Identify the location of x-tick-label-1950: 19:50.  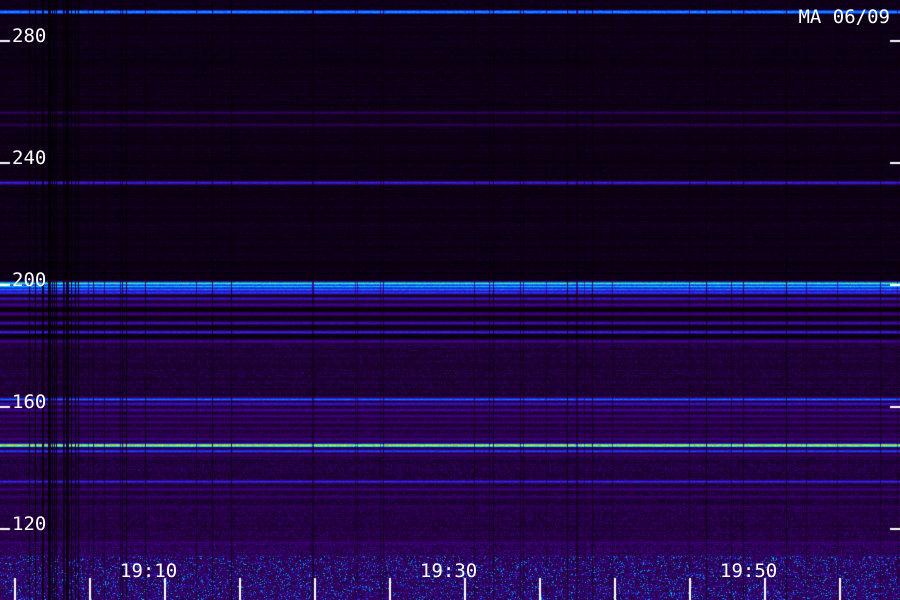
(749, 571).